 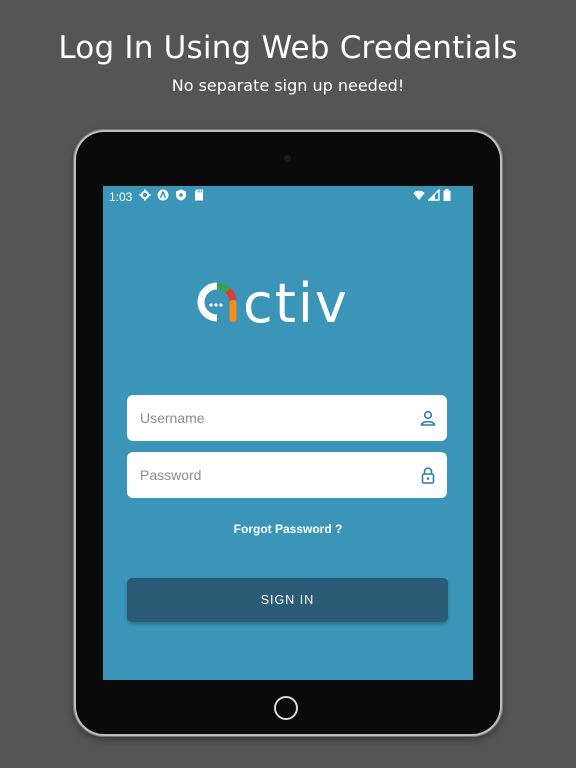 What do you see at coordinates (163, 195) in the screenshot?
I see `a-badge-icon` at bounding box center [163, 195].